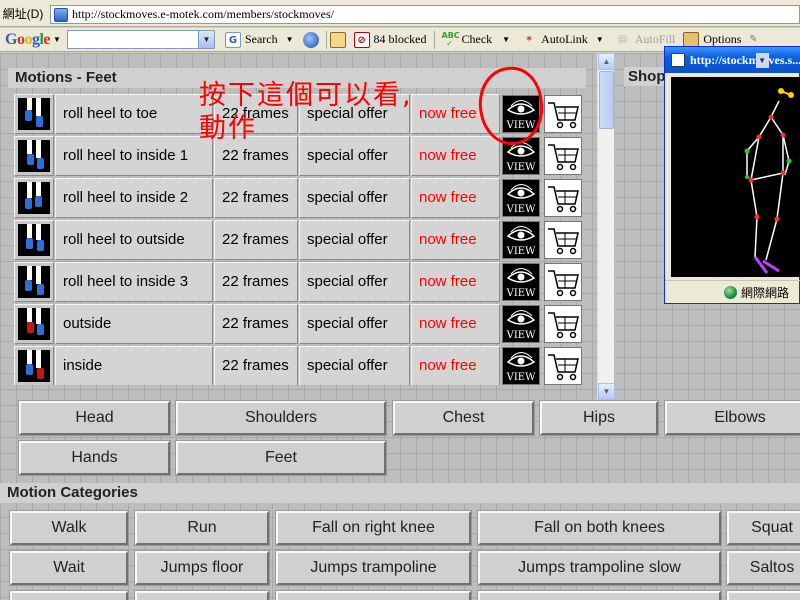  What do you see at coordinates (202, 528) in the screenshot?
I see `category-run-button: Run` at bounding box center [202, 528].